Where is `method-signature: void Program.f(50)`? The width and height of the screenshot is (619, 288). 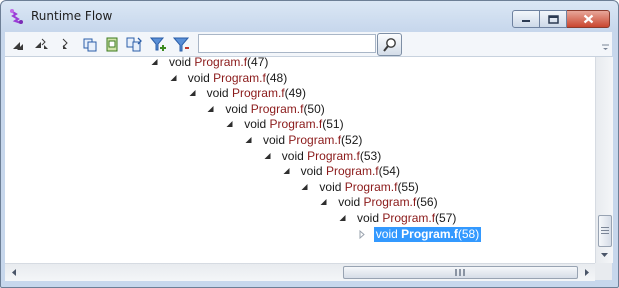
method-signature: void Program.f(50) is located at coordinates (274, 109).